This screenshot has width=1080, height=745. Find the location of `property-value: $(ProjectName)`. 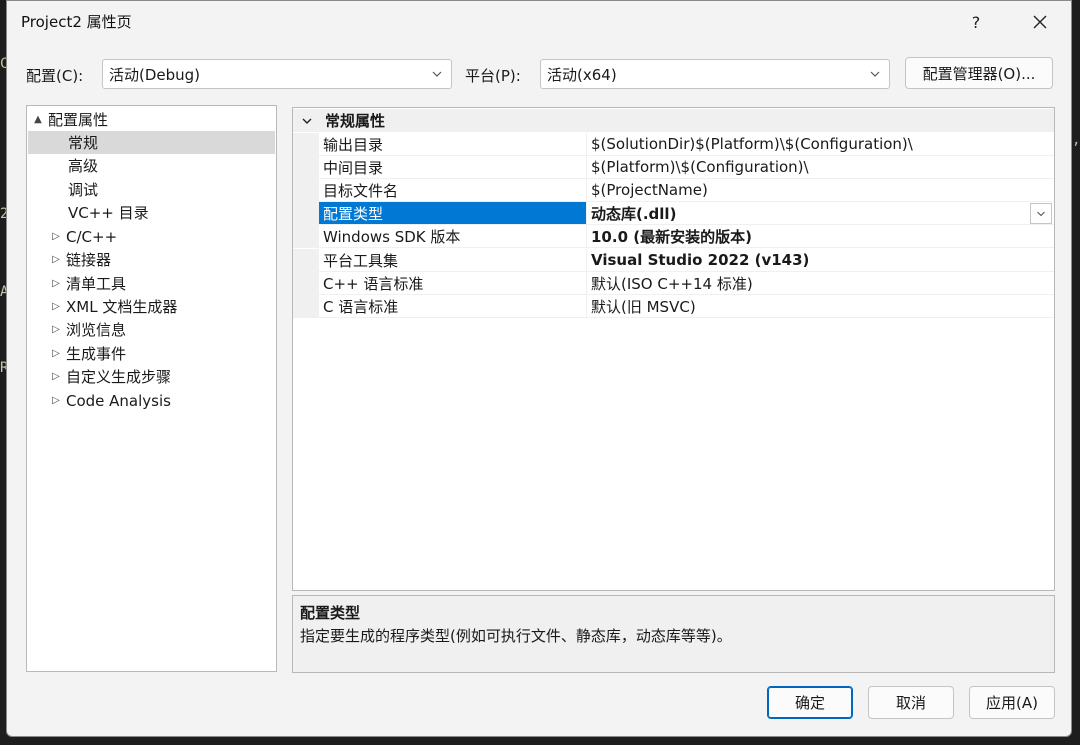

property-value: $(ProjectName) is located at coordinates (820, 190).